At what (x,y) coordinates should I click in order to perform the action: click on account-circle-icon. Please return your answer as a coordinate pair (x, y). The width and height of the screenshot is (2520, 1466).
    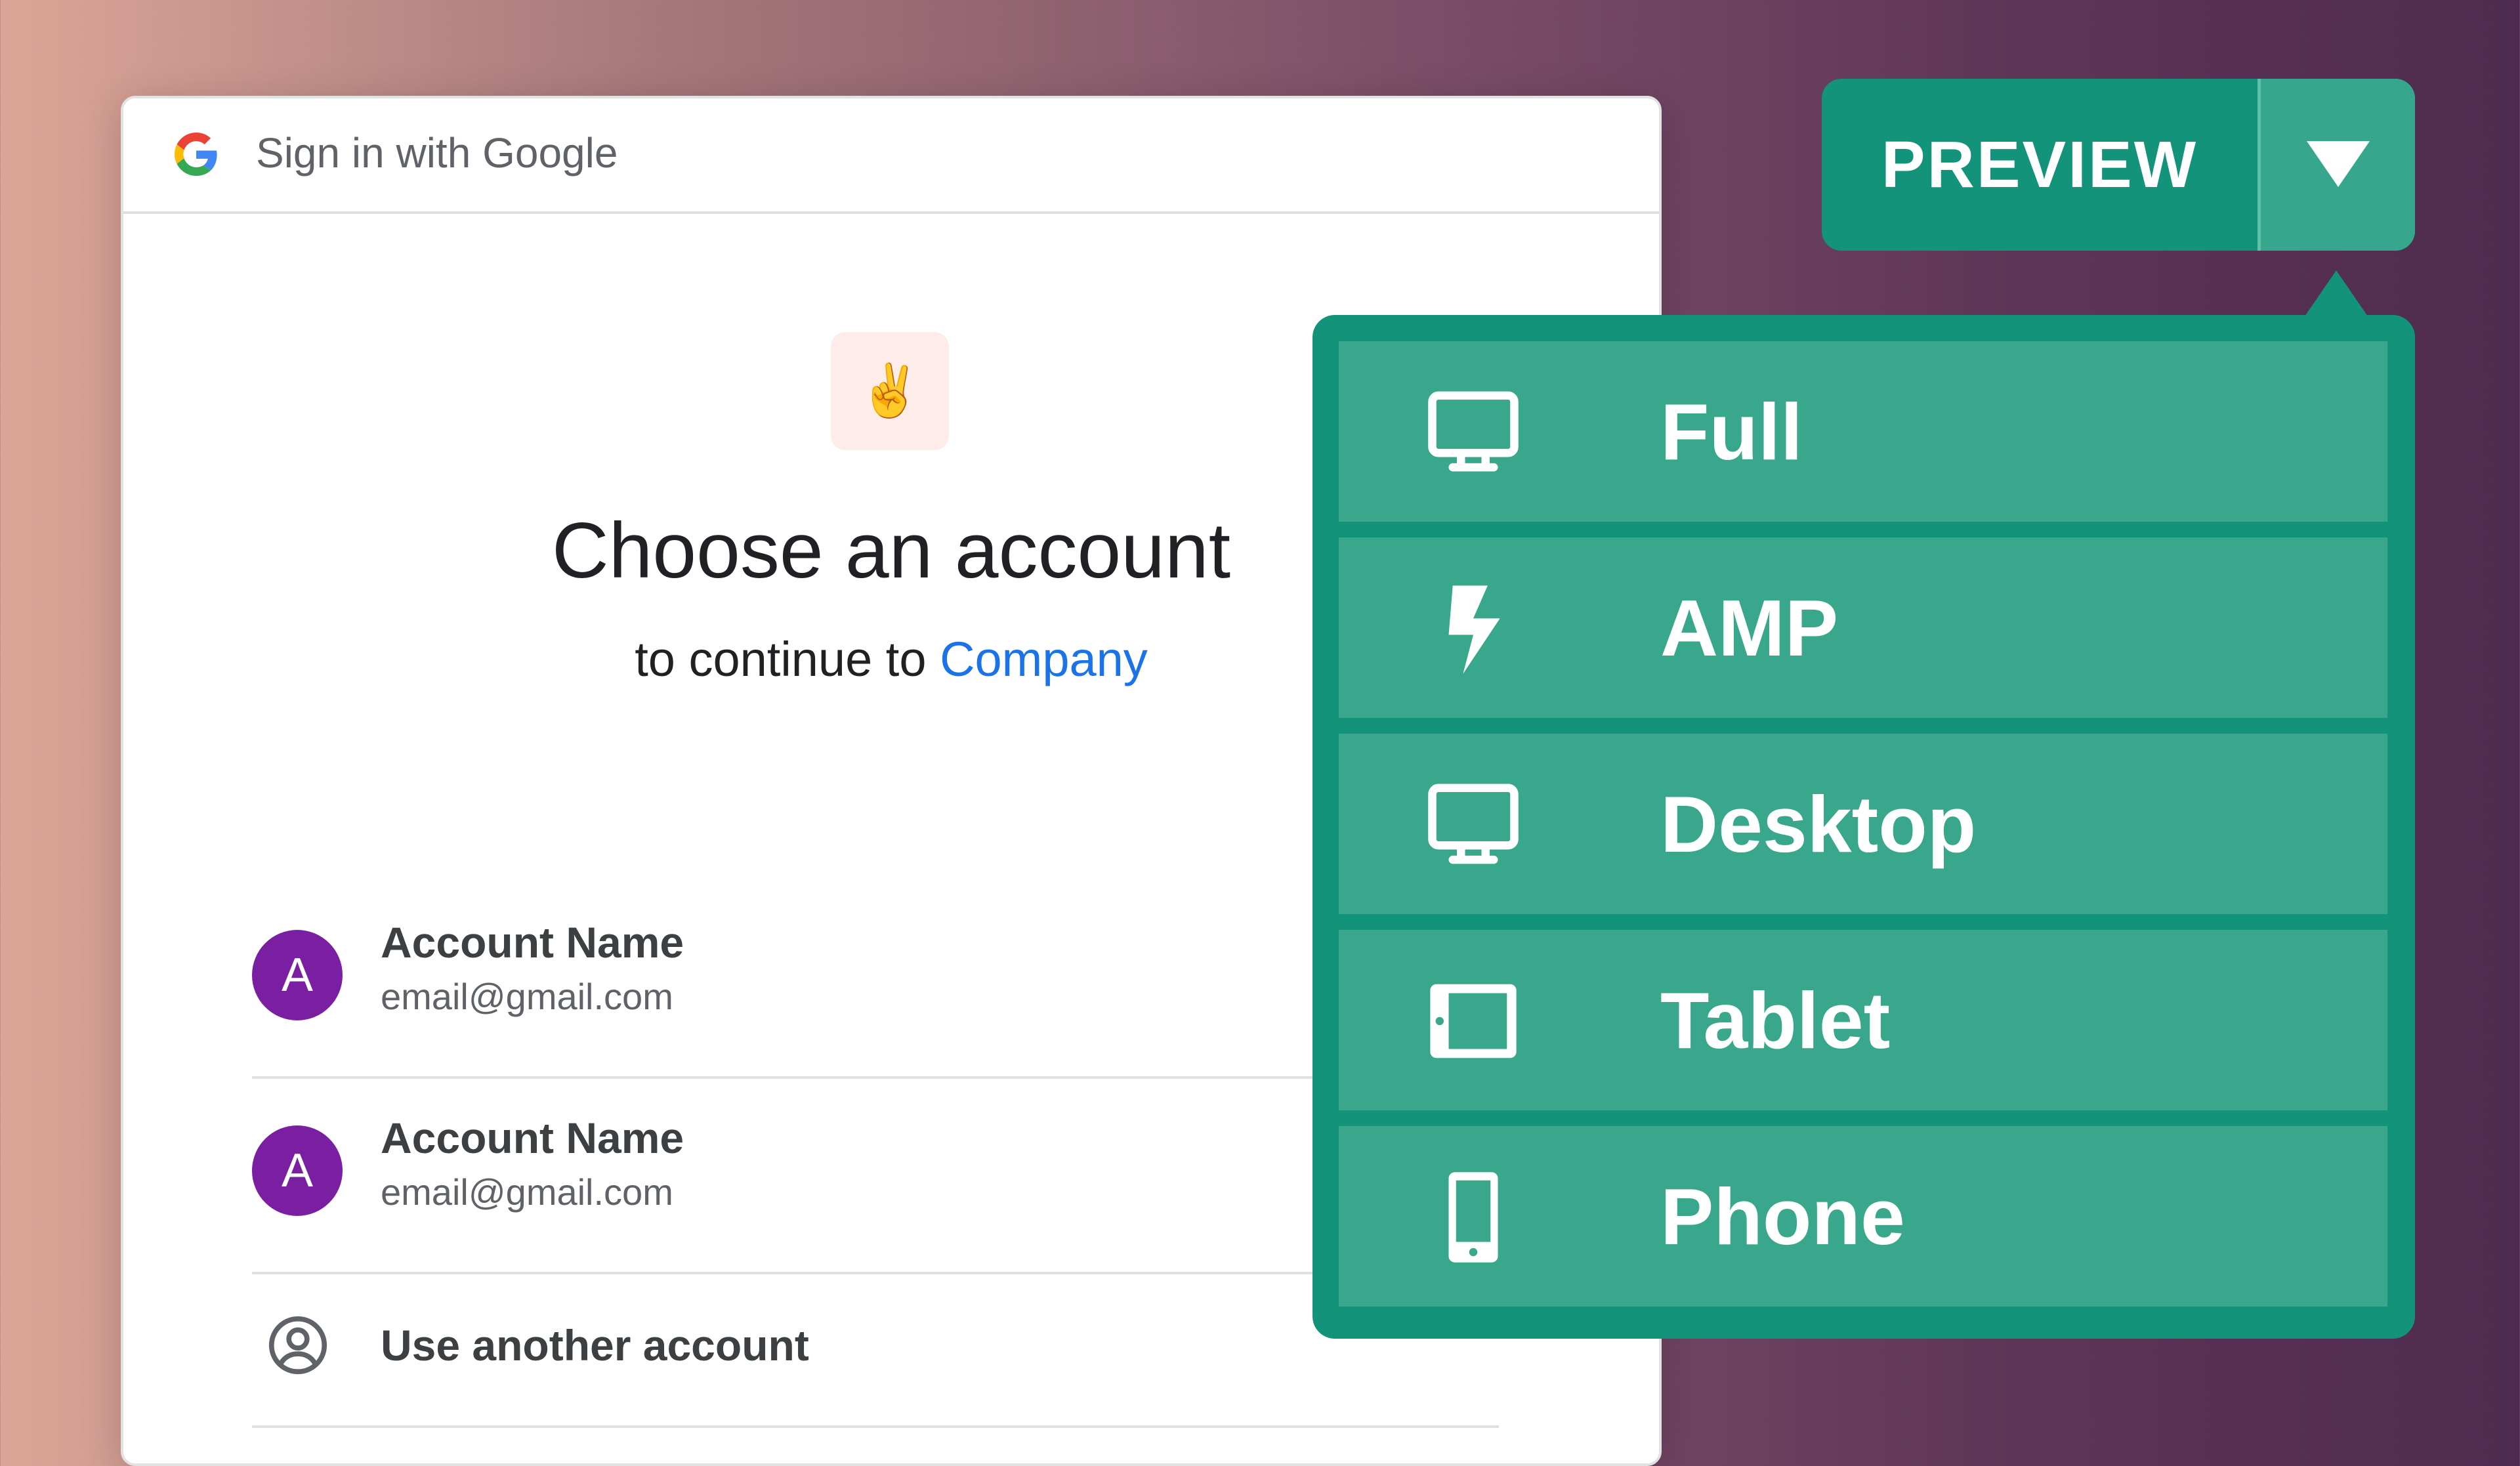
    Looking at the image, I should click on (297, 1345).